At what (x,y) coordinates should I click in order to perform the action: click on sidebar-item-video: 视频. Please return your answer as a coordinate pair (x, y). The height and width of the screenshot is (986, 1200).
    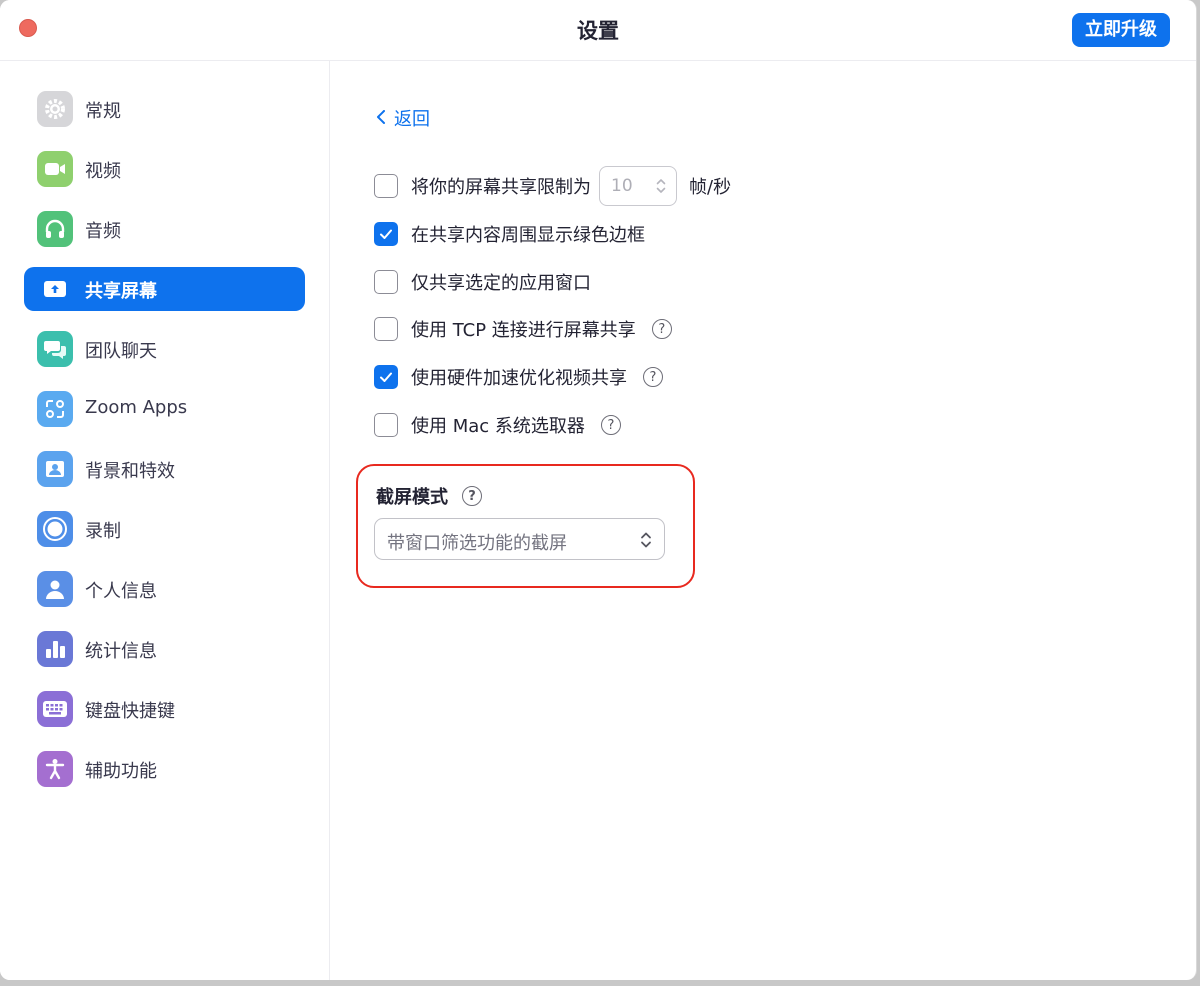
    Looking at the image, I should click on (164, 169).